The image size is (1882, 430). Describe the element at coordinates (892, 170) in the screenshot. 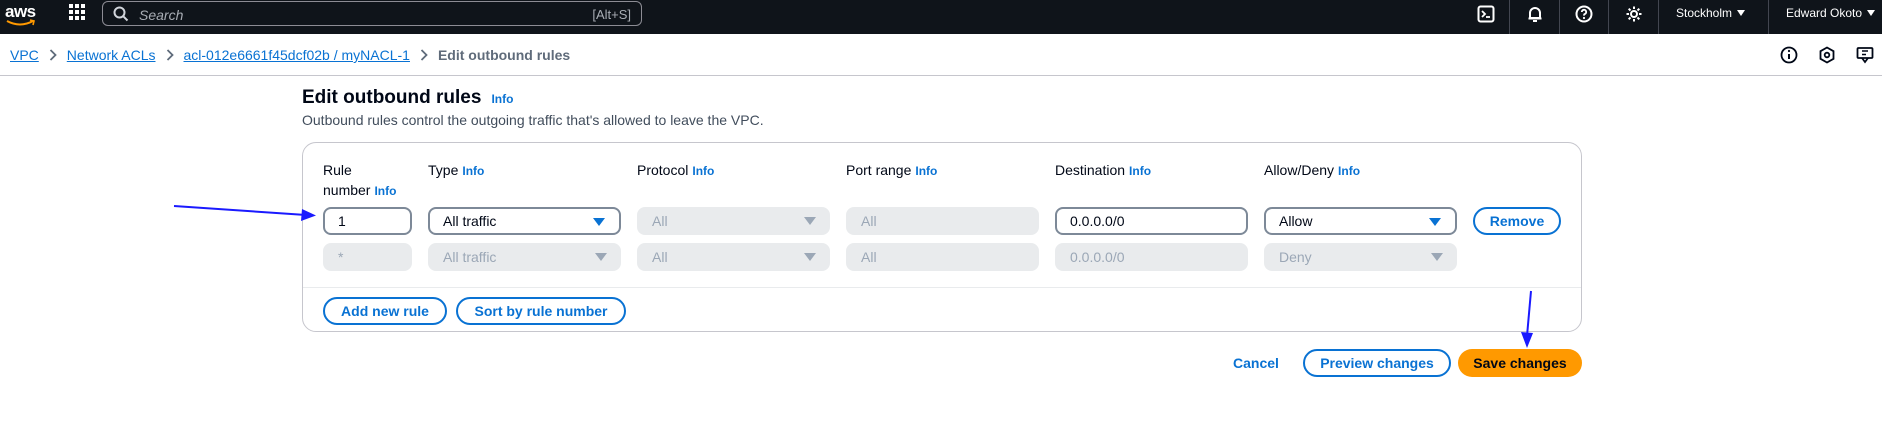

I see `header-port-range: Port range Info` at that location.